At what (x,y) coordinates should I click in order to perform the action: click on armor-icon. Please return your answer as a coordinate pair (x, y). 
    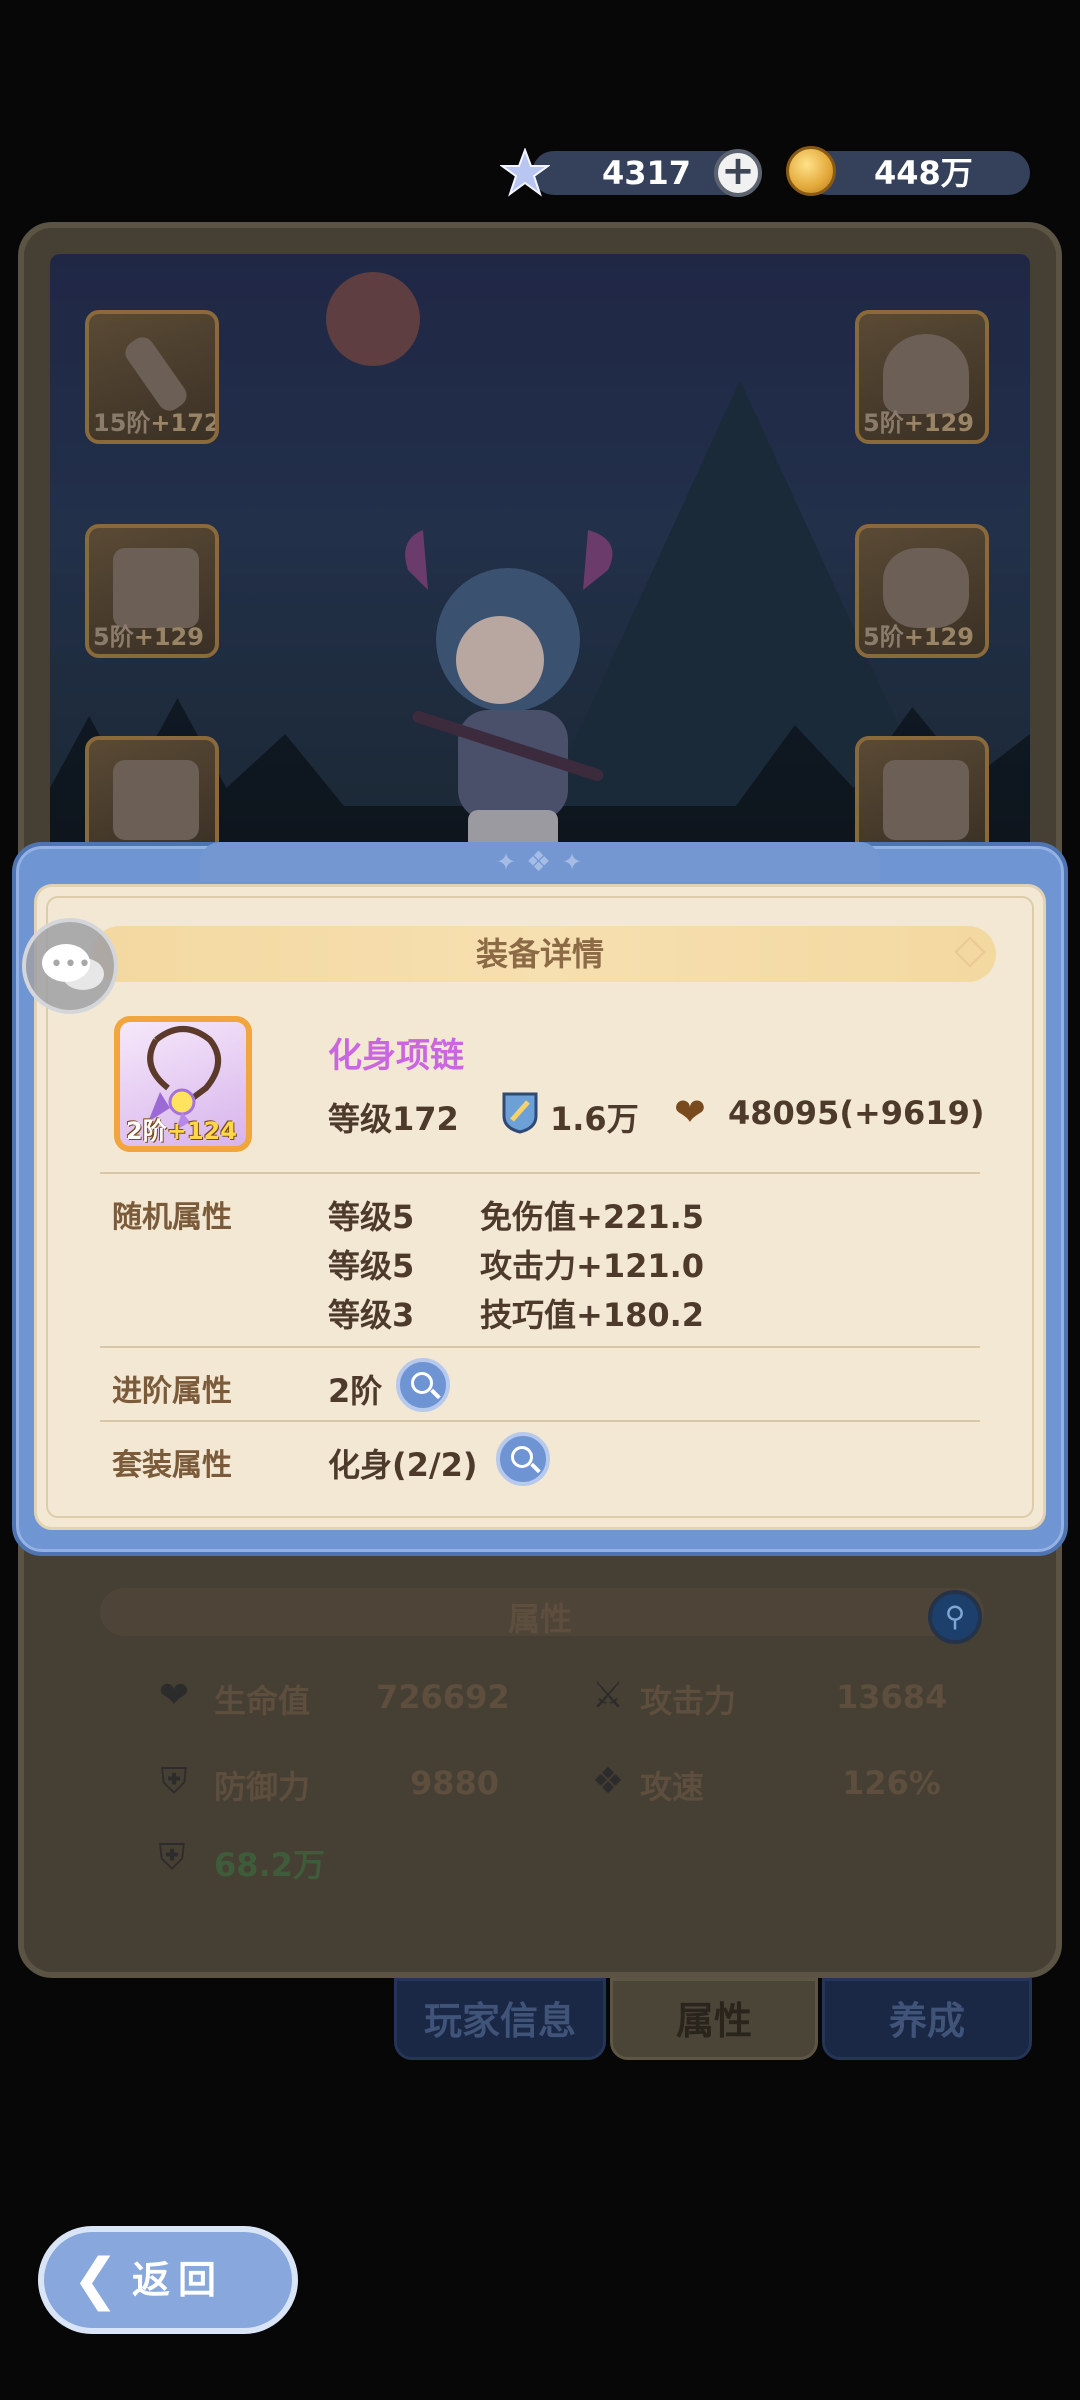
    Looking at the image, I should click on (156, 588).